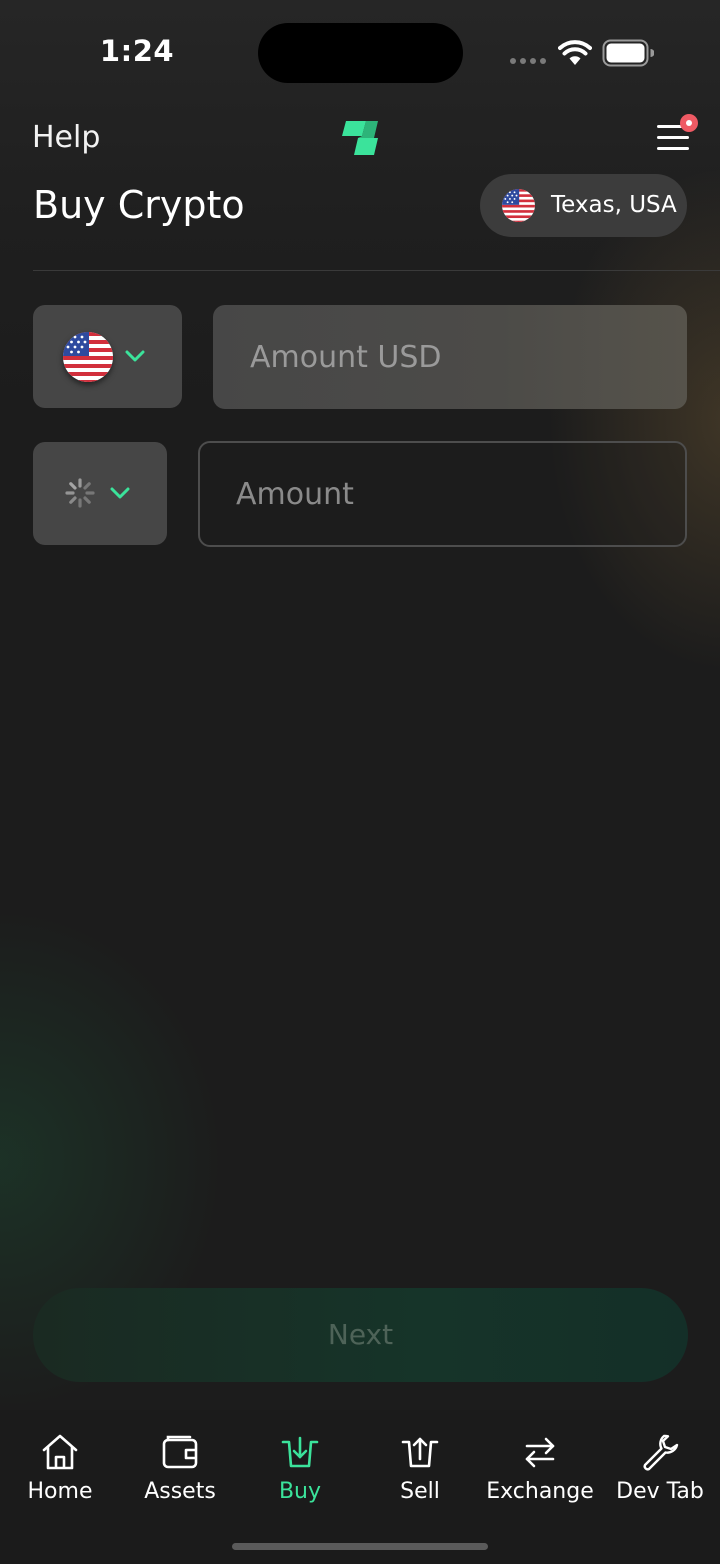 The width and height of the screenshot is (720, 1564). I want to click on battery-icon, so click(628, 53).